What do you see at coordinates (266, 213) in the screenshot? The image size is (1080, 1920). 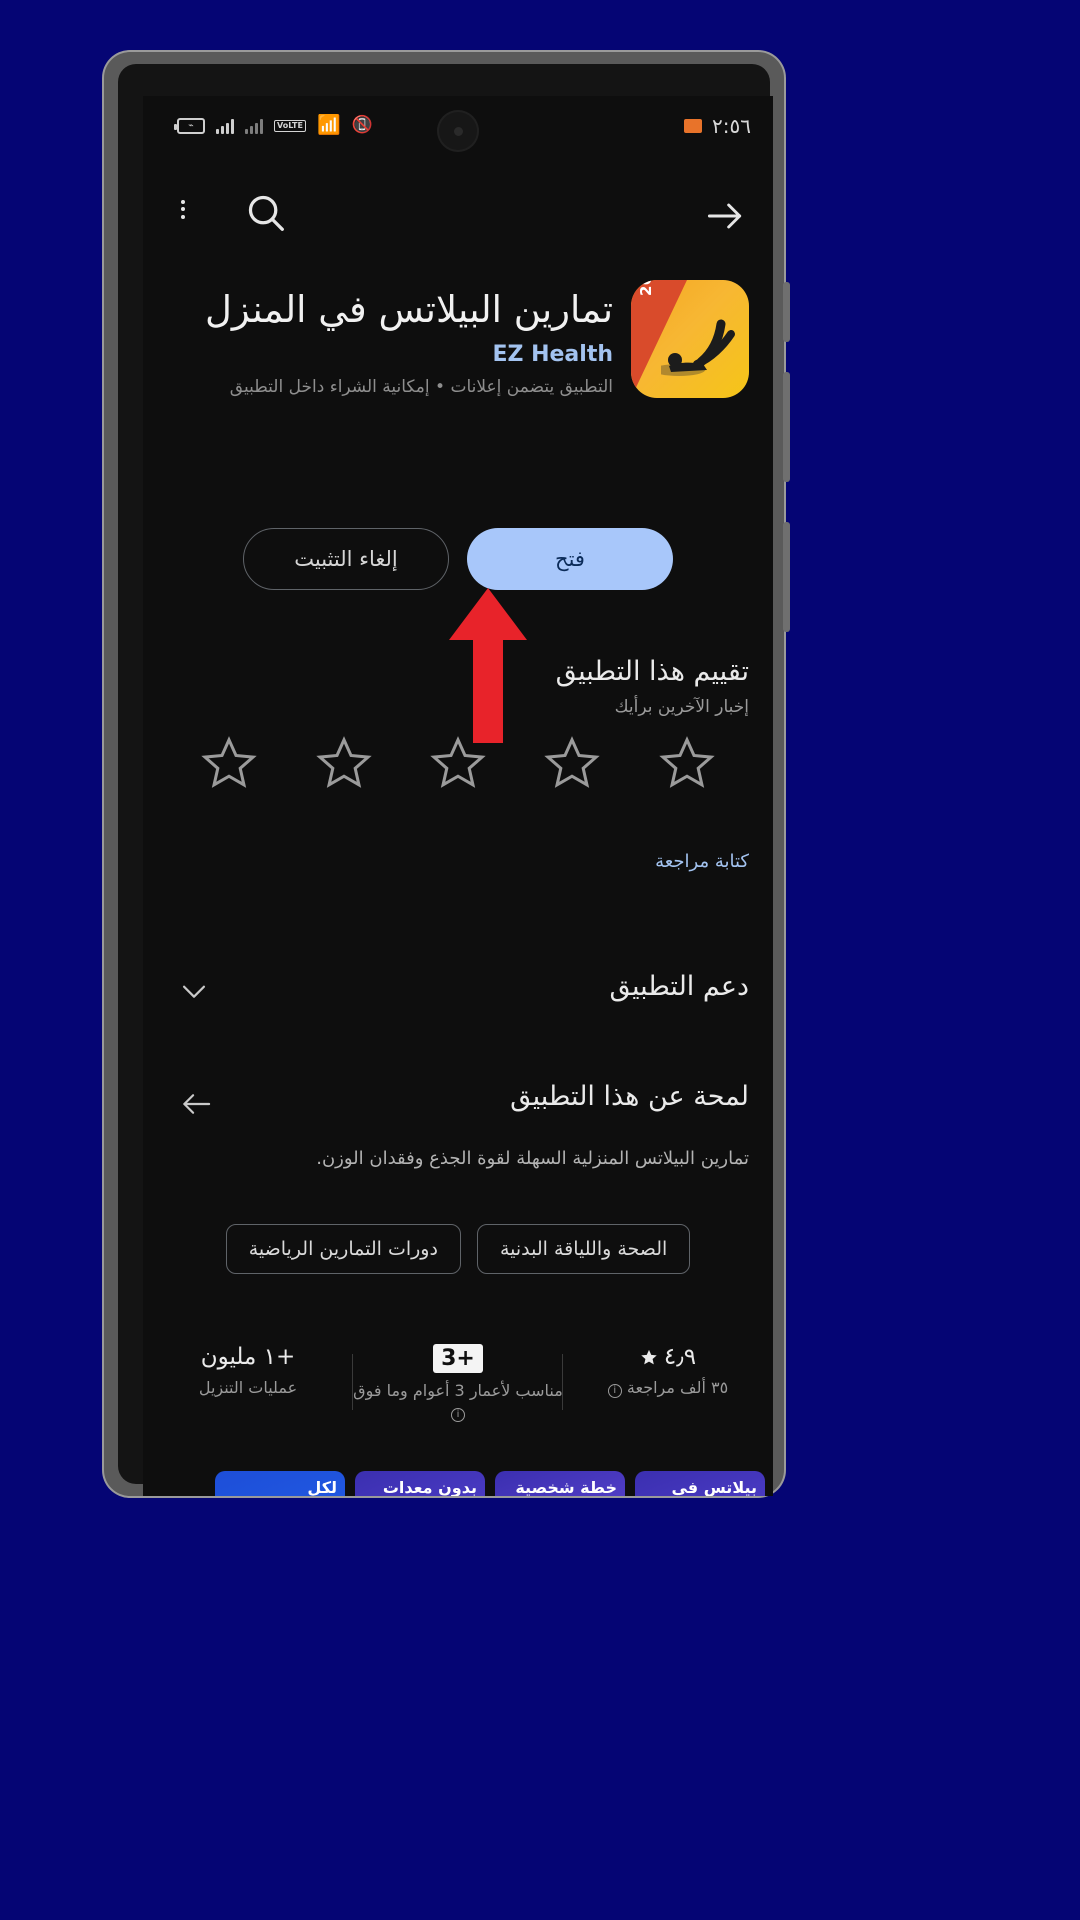 I see `search-icon` at bounding box center [266, 213].